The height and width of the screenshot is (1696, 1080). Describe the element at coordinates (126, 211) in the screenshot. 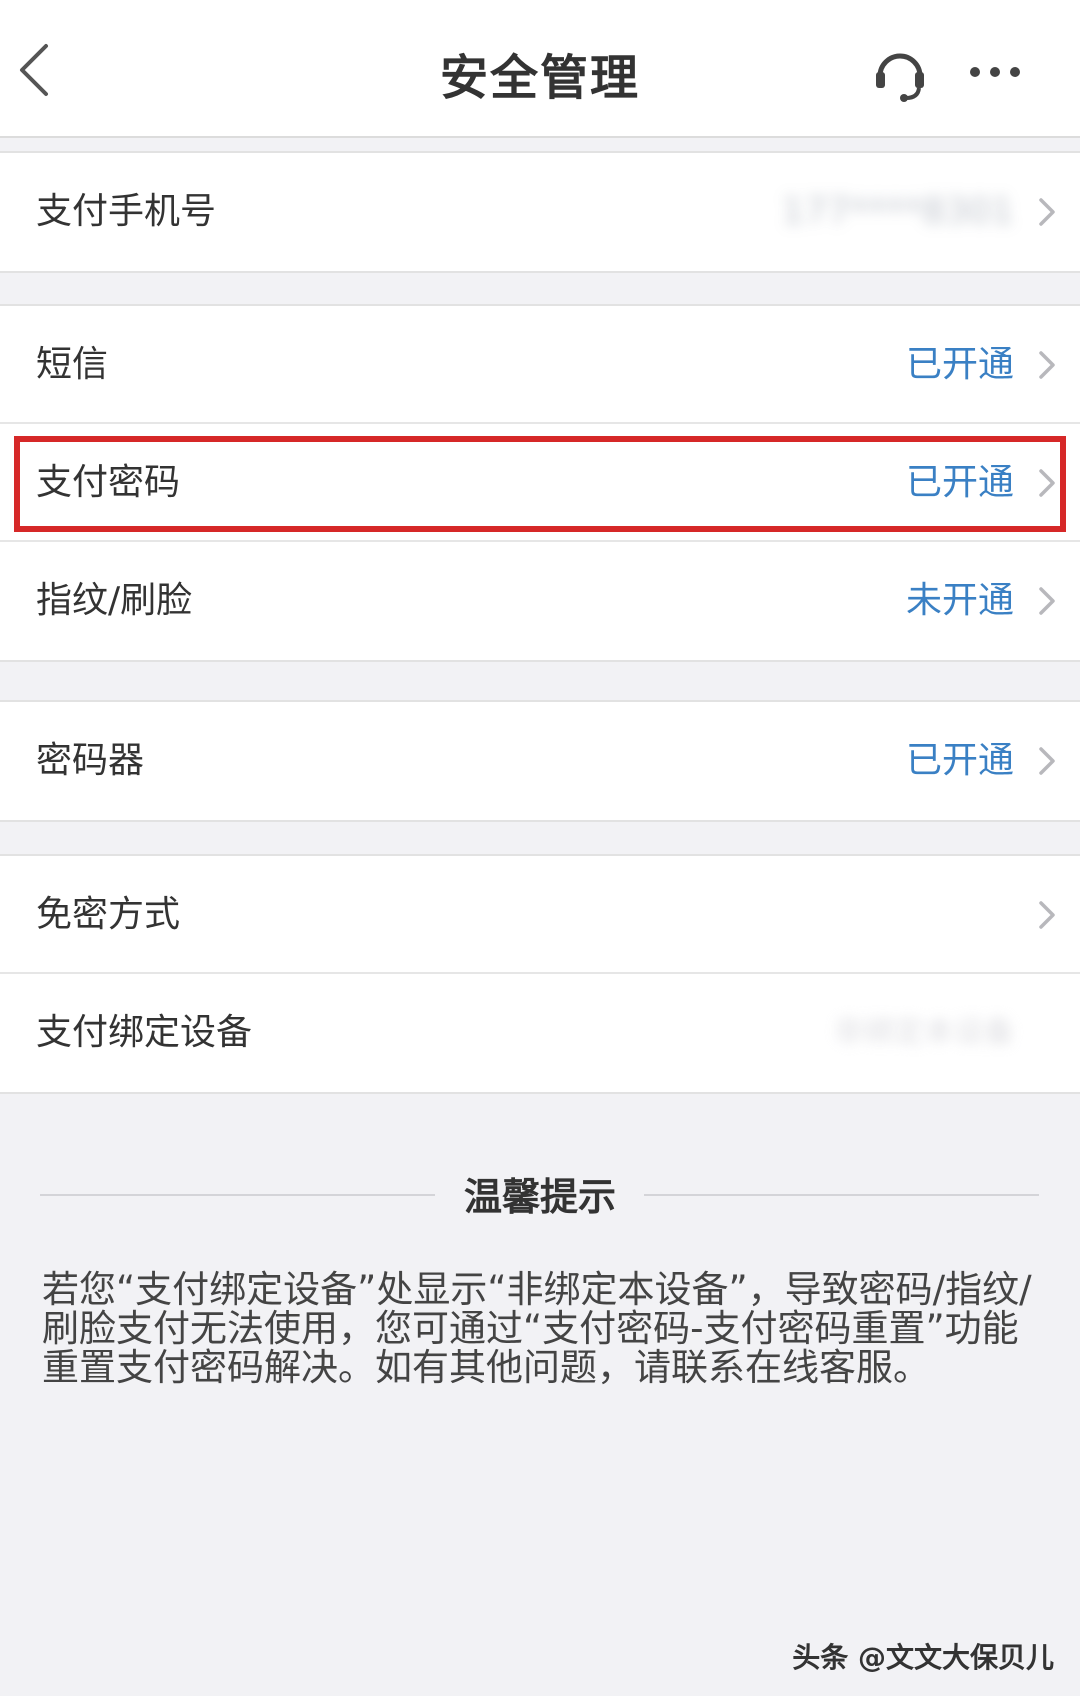

I see `row-label: 支付手机号` at that location.